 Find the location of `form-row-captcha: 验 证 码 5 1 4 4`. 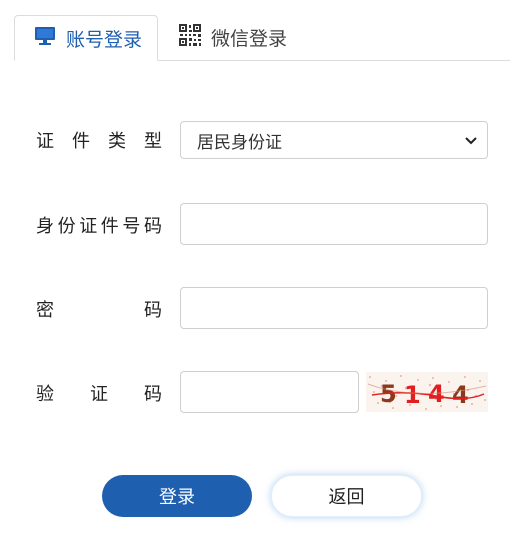

form-row-captcha: 验 证 码 5 1 4 4 is located at coordinates (261, 393).